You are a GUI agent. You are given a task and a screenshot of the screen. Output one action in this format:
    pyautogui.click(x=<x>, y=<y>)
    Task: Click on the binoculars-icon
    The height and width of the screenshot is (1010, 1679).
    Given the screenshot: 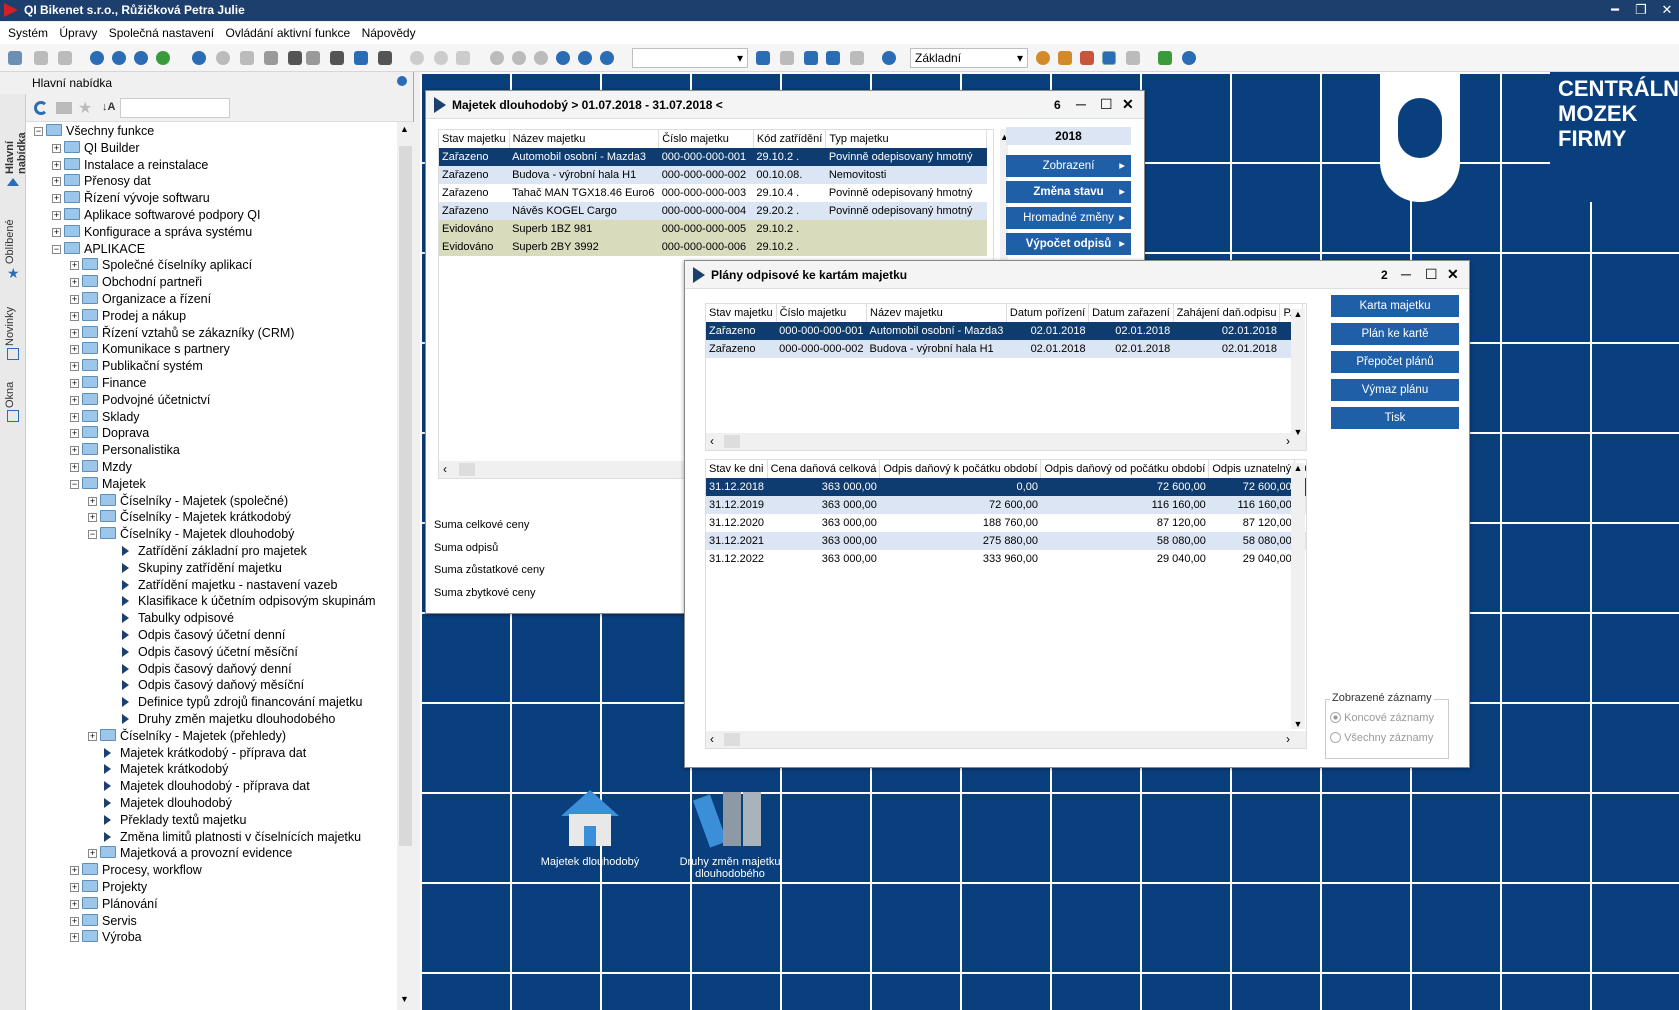 What is the action you would take?
    pyautogui.click(x=295, y=58)
    